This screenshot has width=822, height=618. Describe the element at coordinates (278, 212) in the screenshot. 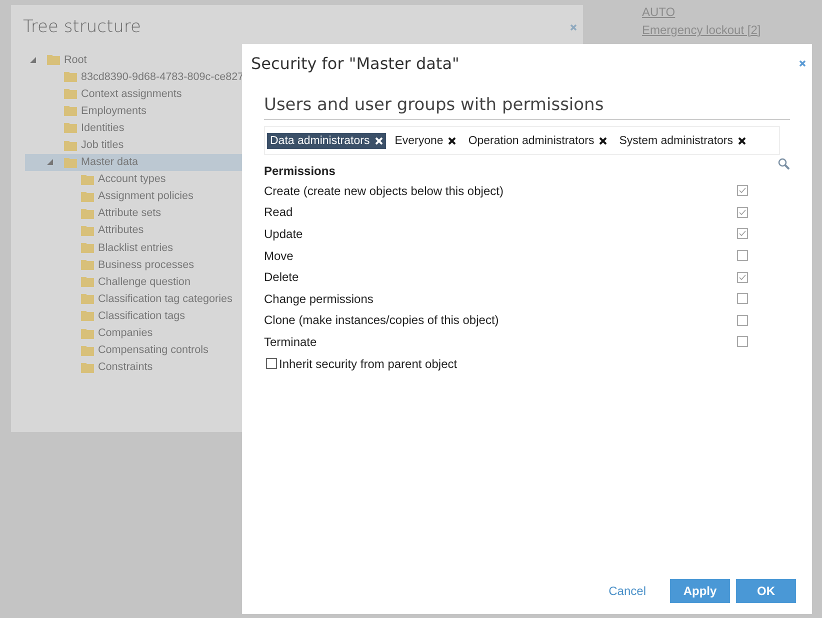

I see `permission-label: Read` at that location.